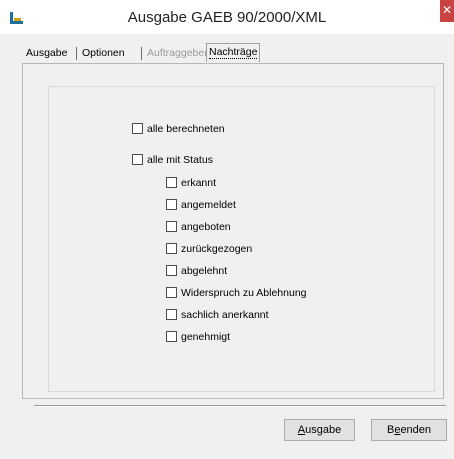  I want to click on close-button: ✕, so click(447, 11).